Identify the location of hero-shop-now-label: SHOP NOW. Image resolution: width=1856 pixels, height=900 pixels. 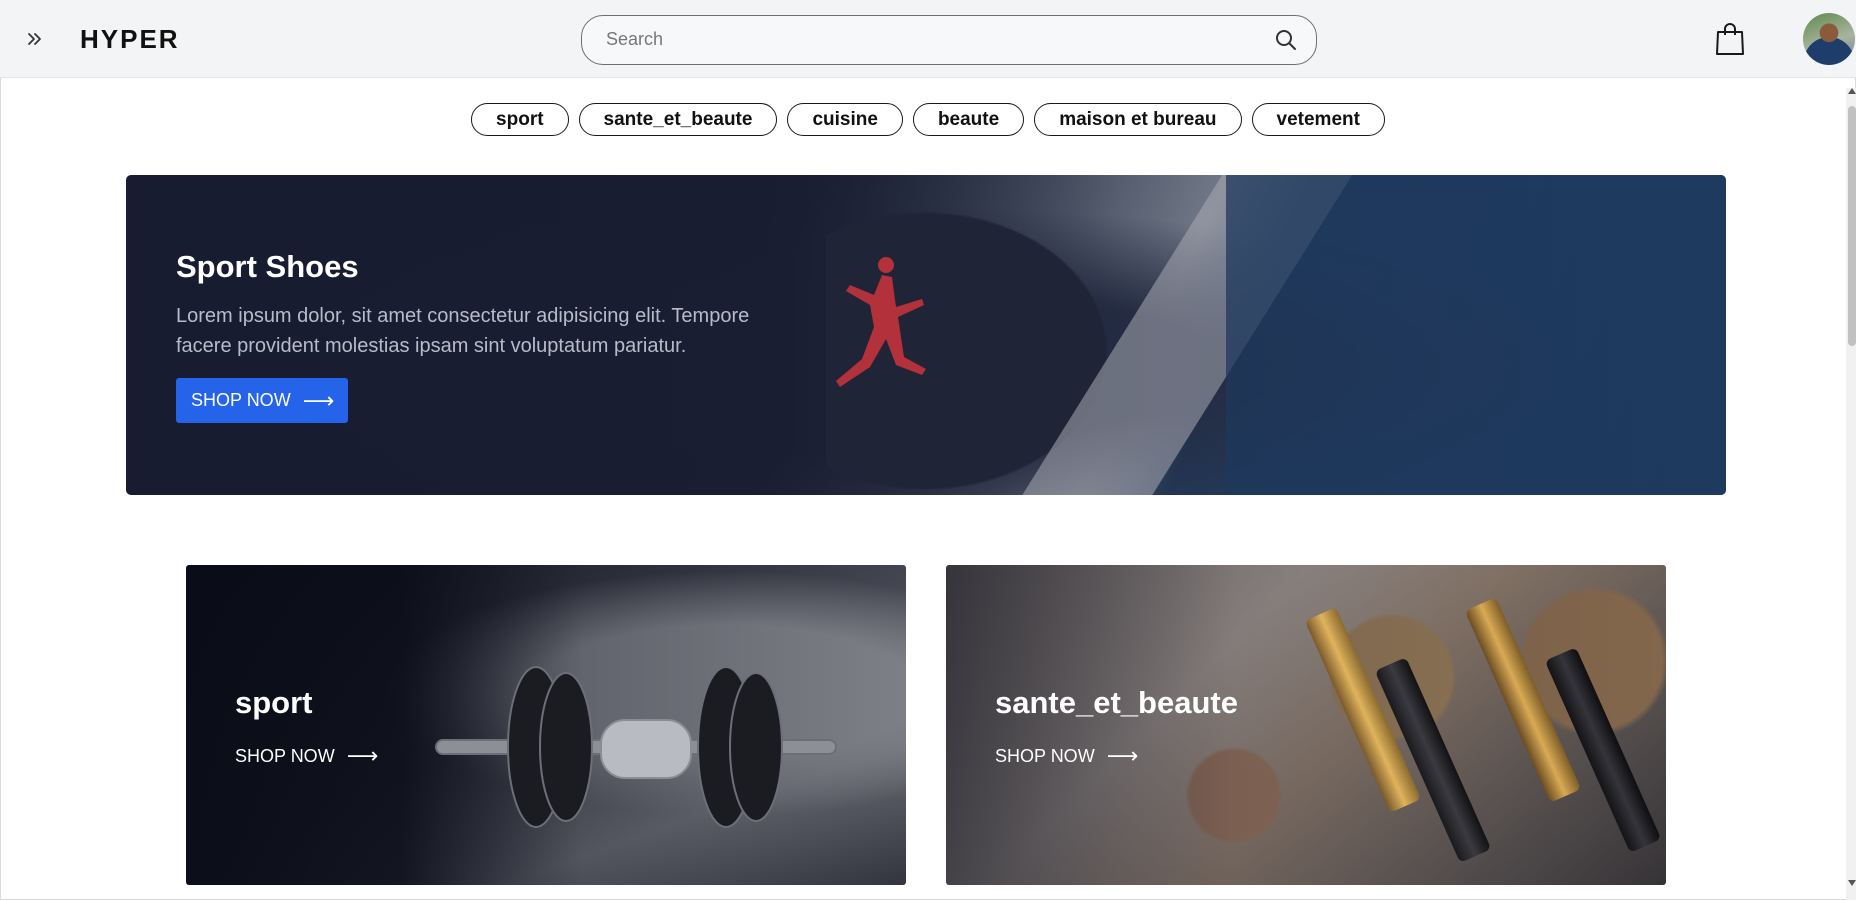
(241, 400).